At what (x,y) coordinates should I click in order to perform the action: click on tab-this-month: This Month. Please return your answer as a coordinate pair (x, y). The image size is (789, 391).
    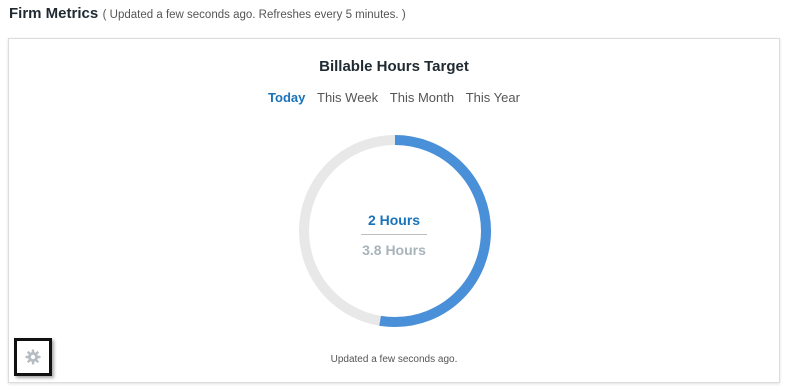
    Looking at the image, I should click on (422, 97).